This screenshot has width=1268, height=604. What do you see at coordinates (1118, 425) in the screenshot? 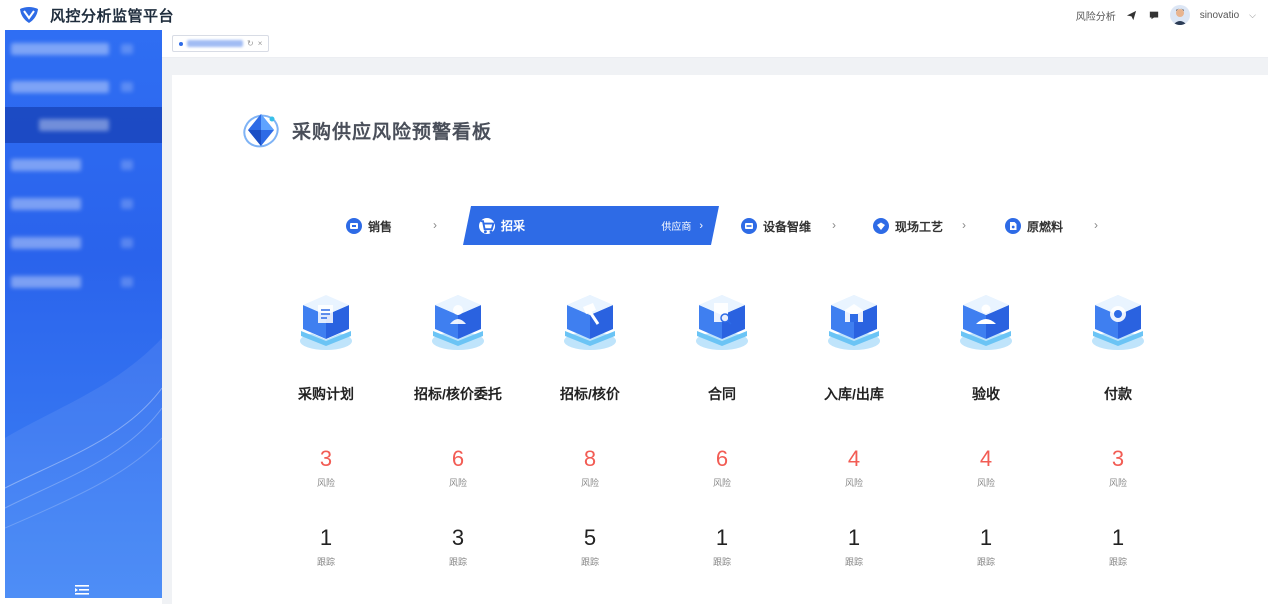
I see `process-item-payment: 付款 3 风险 1 跟踪` at bounding box center [1118, 425].